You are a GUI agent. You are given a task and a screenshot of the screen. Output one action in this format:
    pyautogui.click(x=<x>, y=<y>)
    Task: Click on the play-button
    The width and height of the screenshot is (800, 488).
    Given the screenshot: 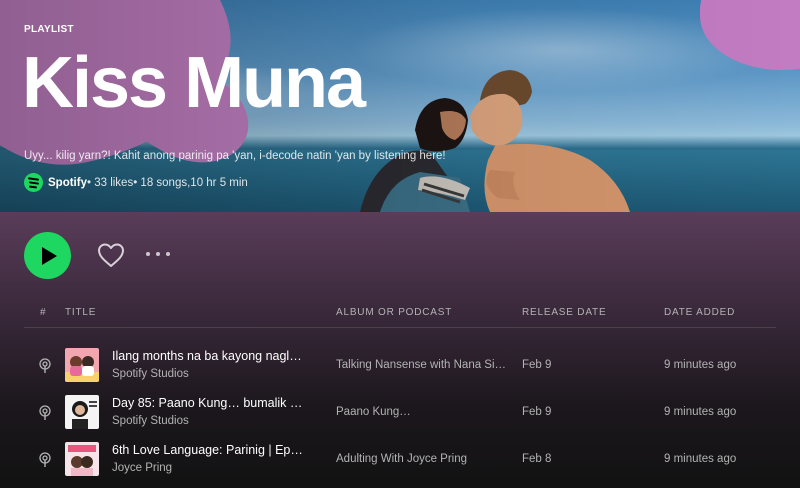 What is the action you would take?
    pyautogui.click(x=47, y=255)
    